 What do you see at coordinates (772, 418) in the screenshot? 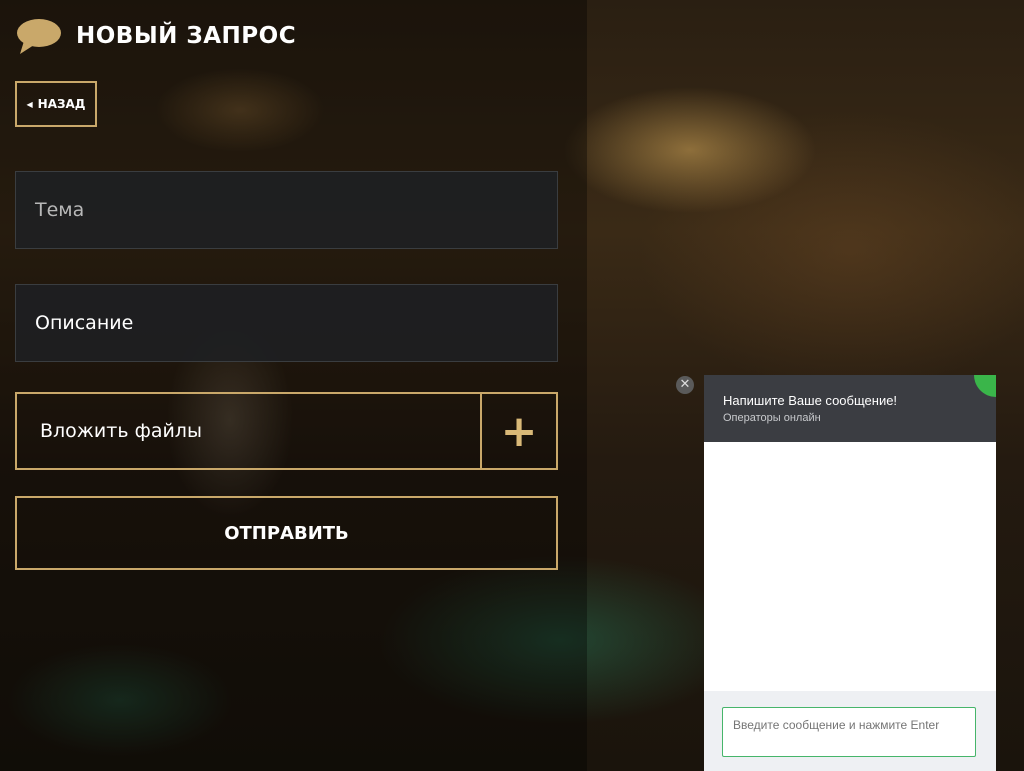
I see `chat-subtitle: Операторы онлайн` at bounding box center [772, 418].